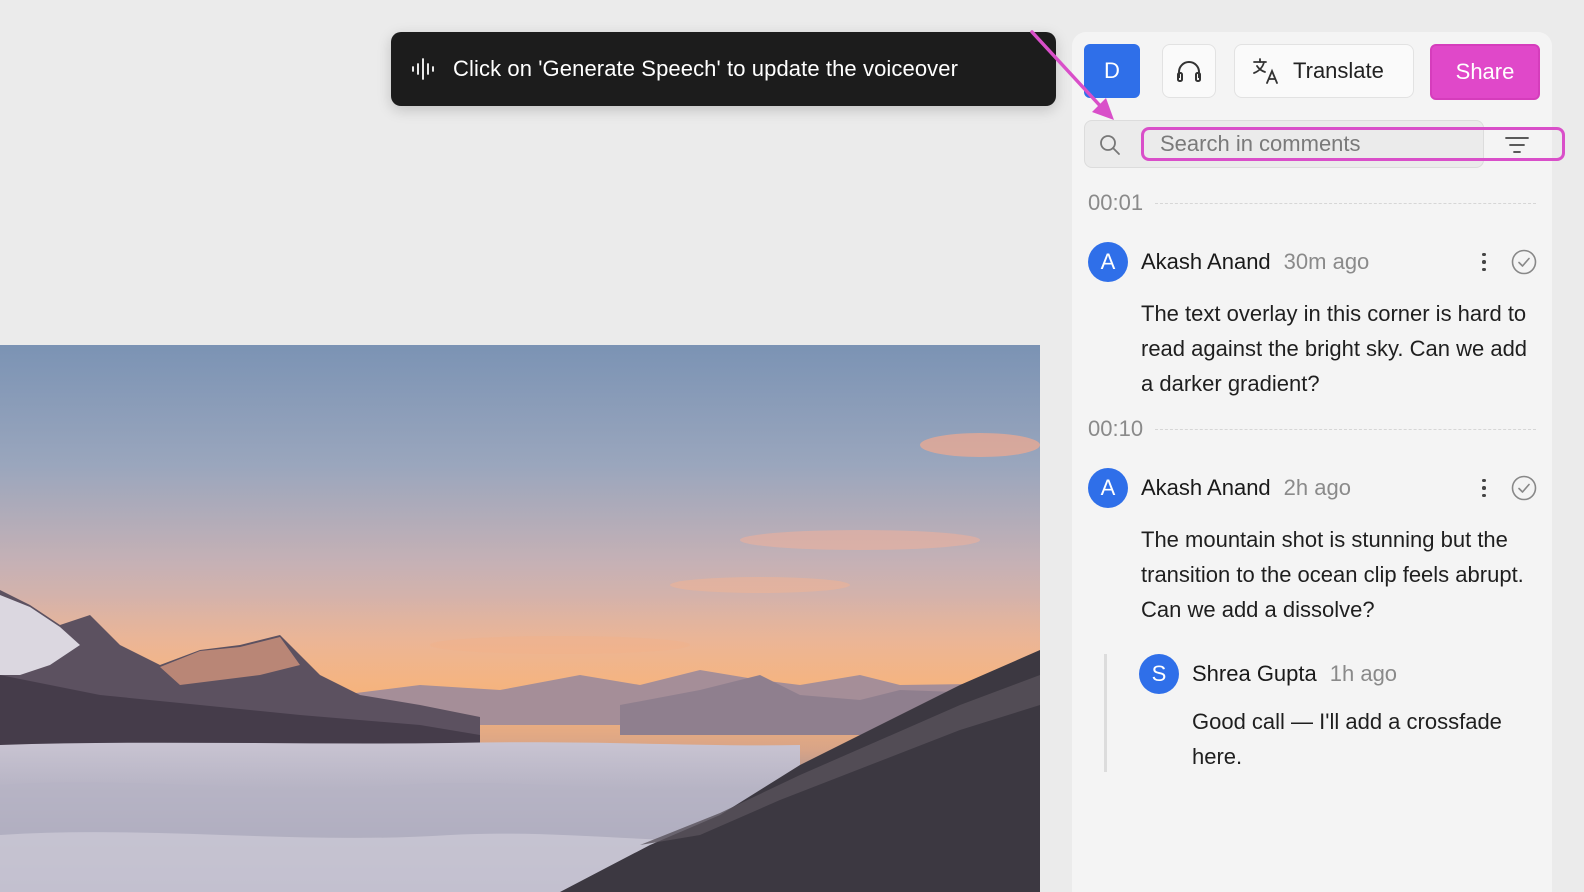  Describe the element at coordinates (1110, 145) in the screenshot. I see `search-icon` at that location.